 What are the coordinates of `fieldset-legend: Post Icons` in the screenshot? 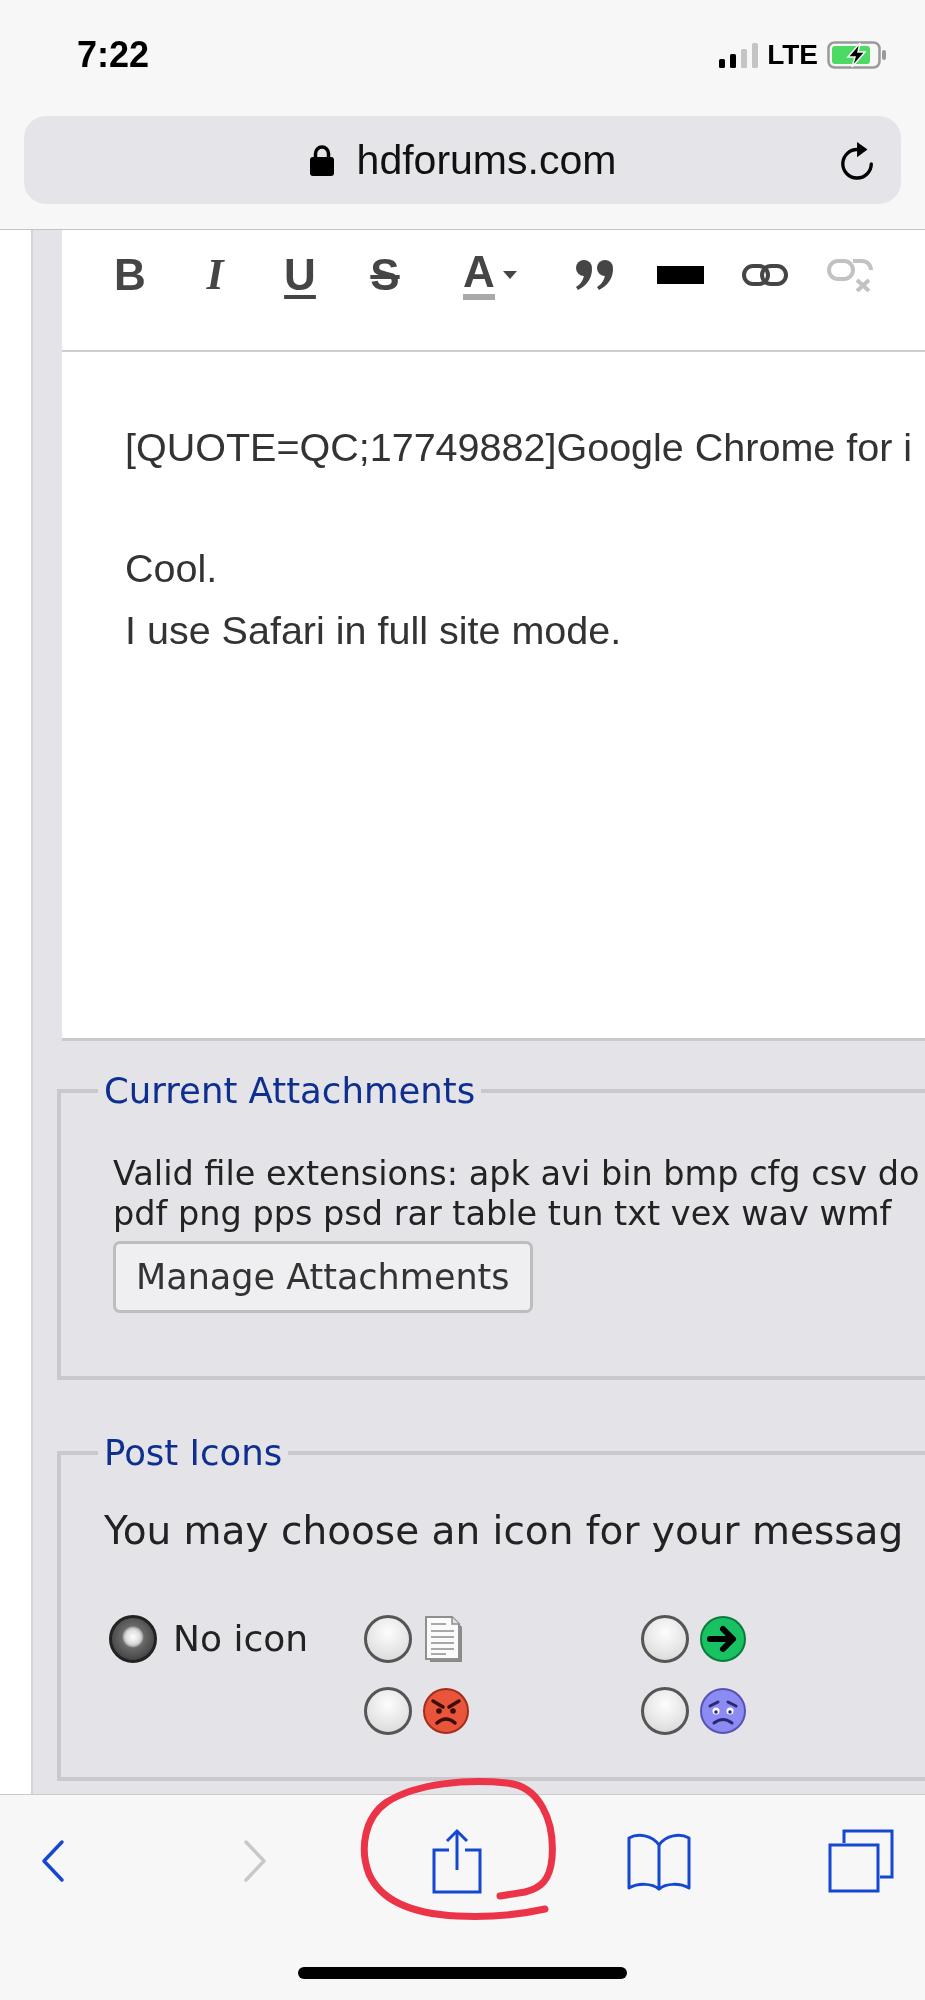 It's located at (193, 1453).